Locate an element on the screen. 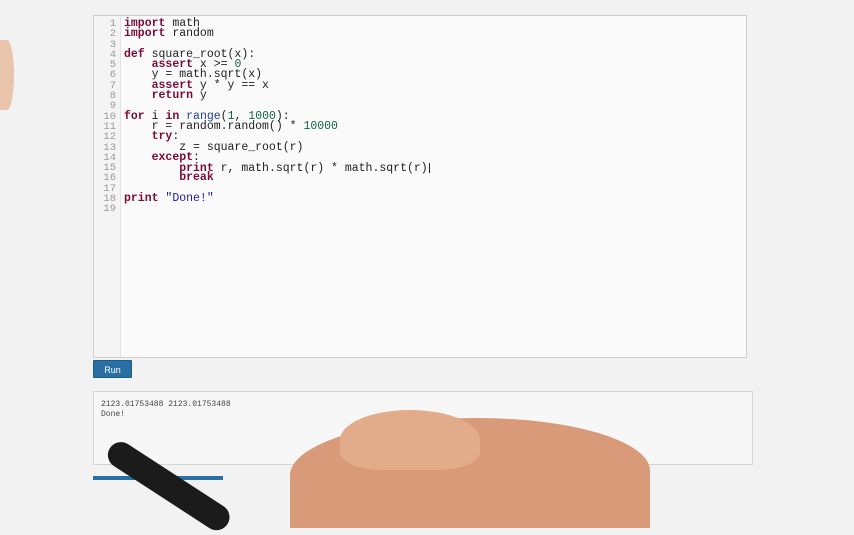 The image size is (854, 535). code-line: 8 return y is located at coordinates (420, 96).